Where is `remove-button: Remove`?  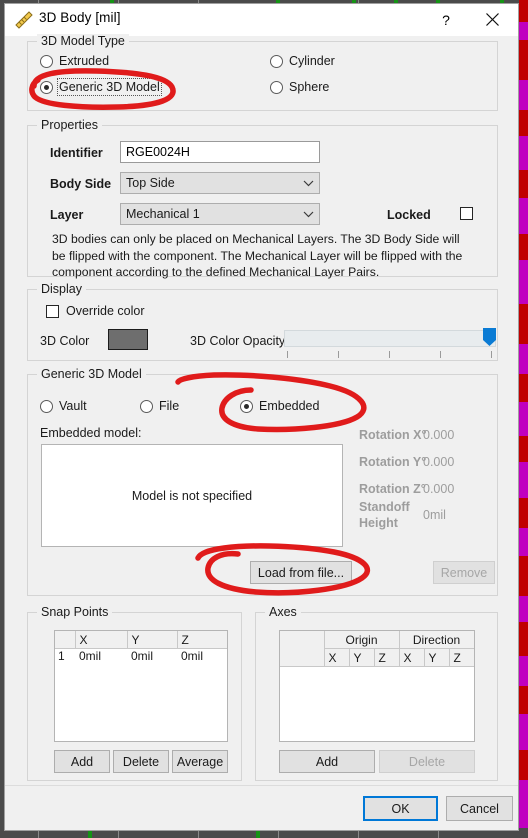 remove-button: Remove is located at coordinates (464, 572).